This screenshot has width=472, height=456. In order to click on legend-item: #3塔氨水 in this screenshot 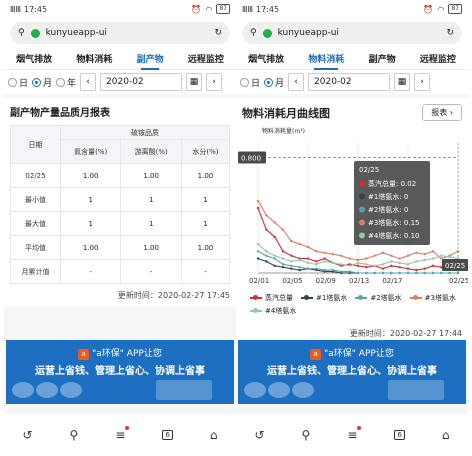, I will do `click(432, 298)`.